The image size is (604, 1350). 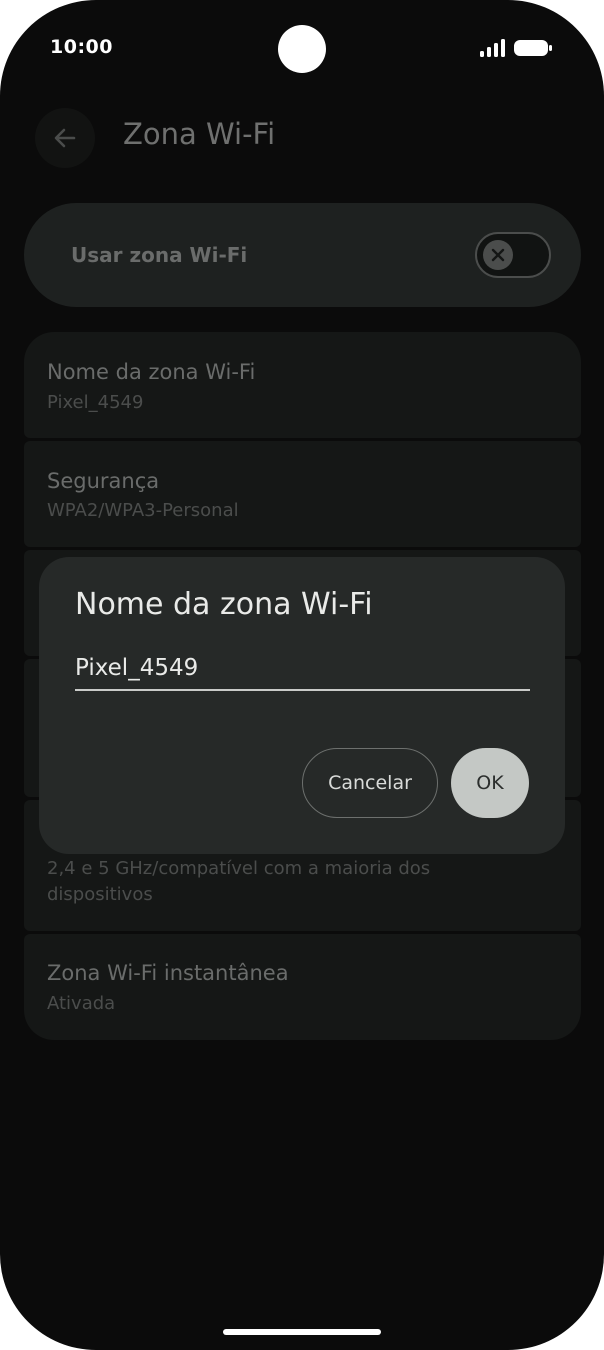 What do you see at coordinates (81, 47) in the screenshot?
I see `status-time: 10:00` at bounding box center [81, 47].